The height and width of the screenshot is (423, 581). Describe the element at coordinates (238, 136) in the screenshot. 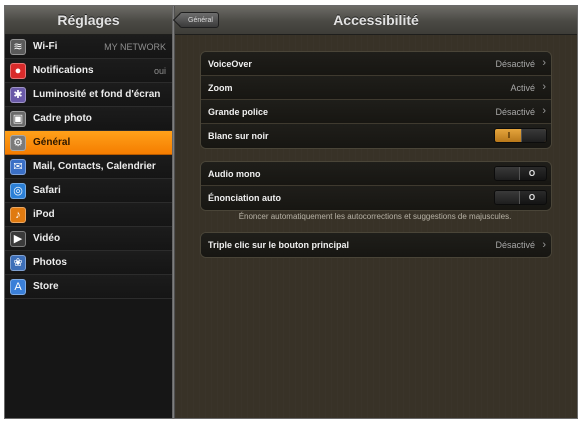

I see `setting-label: Blanc sur noir` at that location.